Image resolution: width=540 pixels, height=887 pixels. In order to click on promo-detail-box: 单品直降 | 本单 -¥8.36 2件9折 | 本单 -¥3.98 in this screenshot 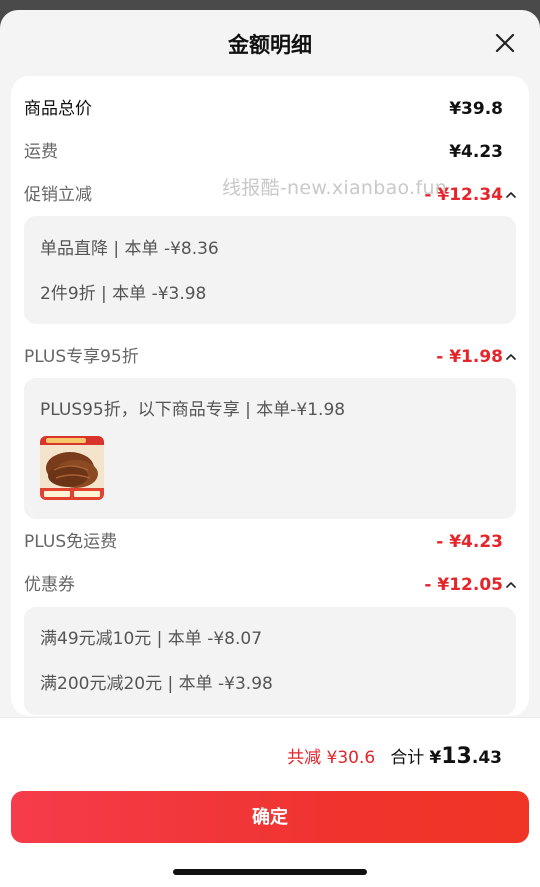, I will do `click(270, 270)`.